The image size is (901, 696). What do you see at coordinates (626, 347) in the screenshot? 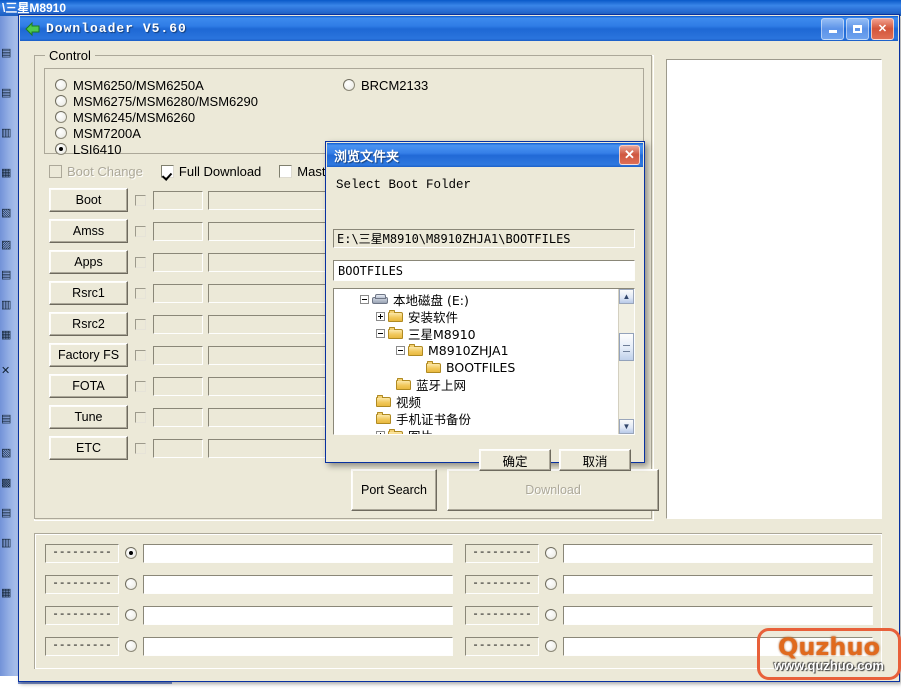
I see `scrollbar-thumb` at bounding box center [626, 347].